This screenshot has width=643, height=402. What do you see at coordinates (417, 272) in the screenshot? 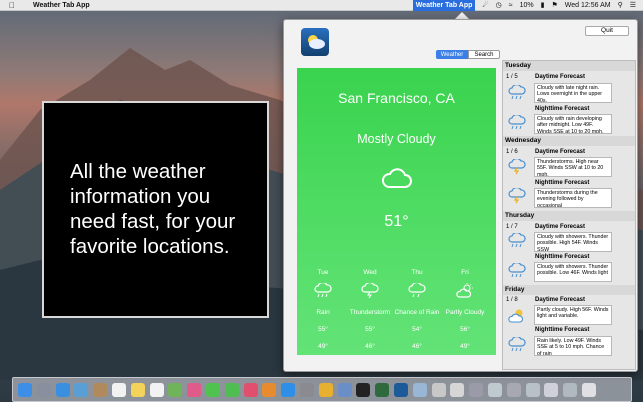
I see `day-name: Thu` at bounding box center [417, 272].